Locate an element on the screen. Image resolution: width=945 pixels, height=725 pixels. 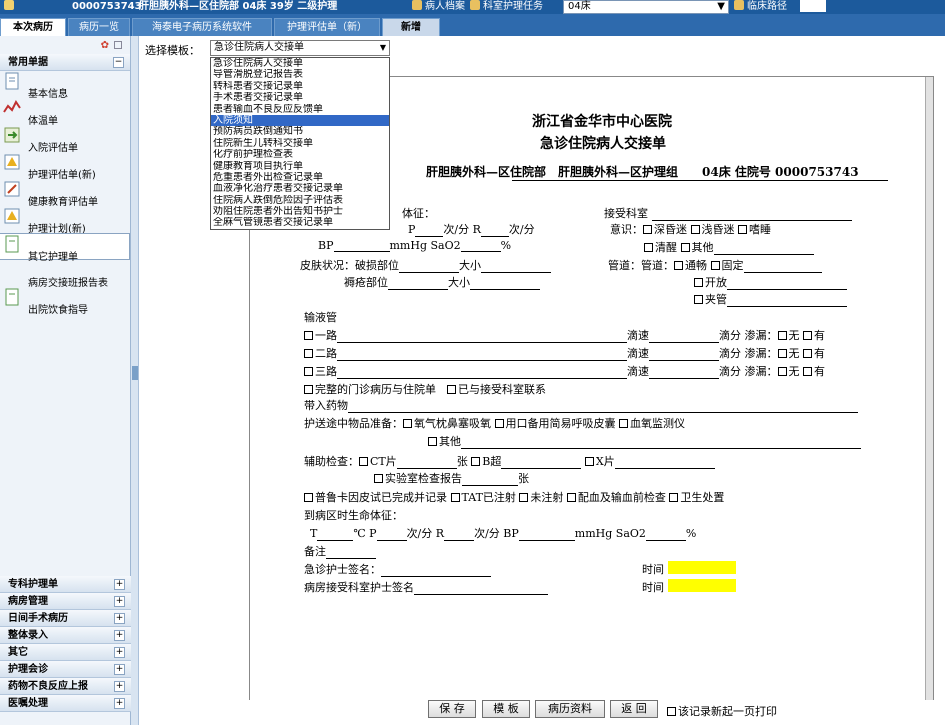
prep-other-row: 其他 is located at coordinates (644, 441).